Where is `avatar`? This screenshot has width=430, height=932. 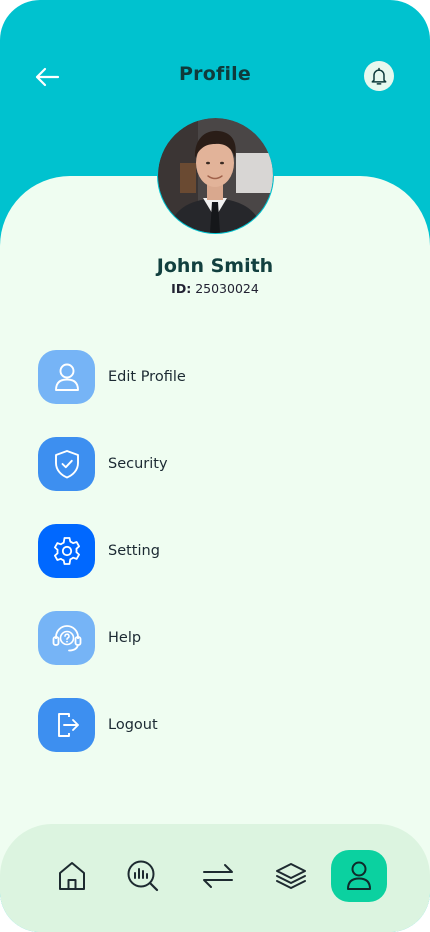
avatar is located at coordinates (215, 175).